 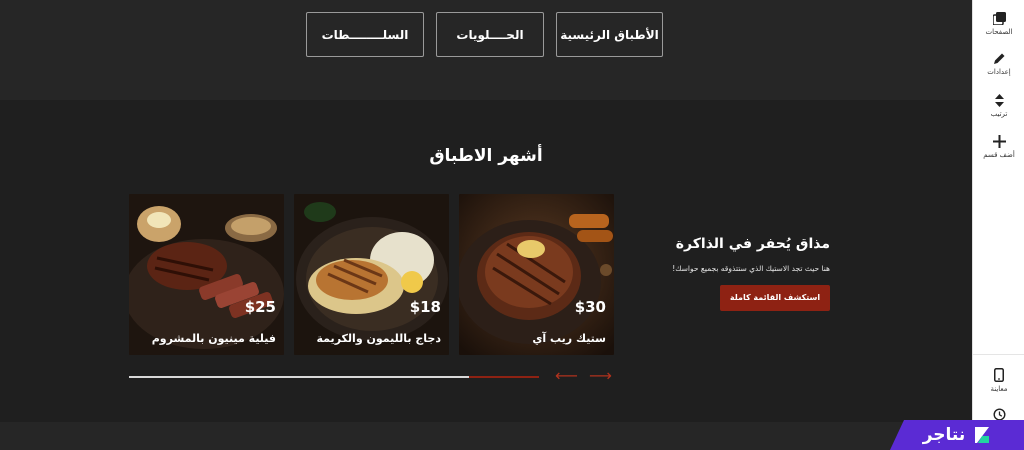 What do you see at coordinates (982, 435) in the screenshot?
I see `brand-logo-icon` at bounding box center [982, 435].